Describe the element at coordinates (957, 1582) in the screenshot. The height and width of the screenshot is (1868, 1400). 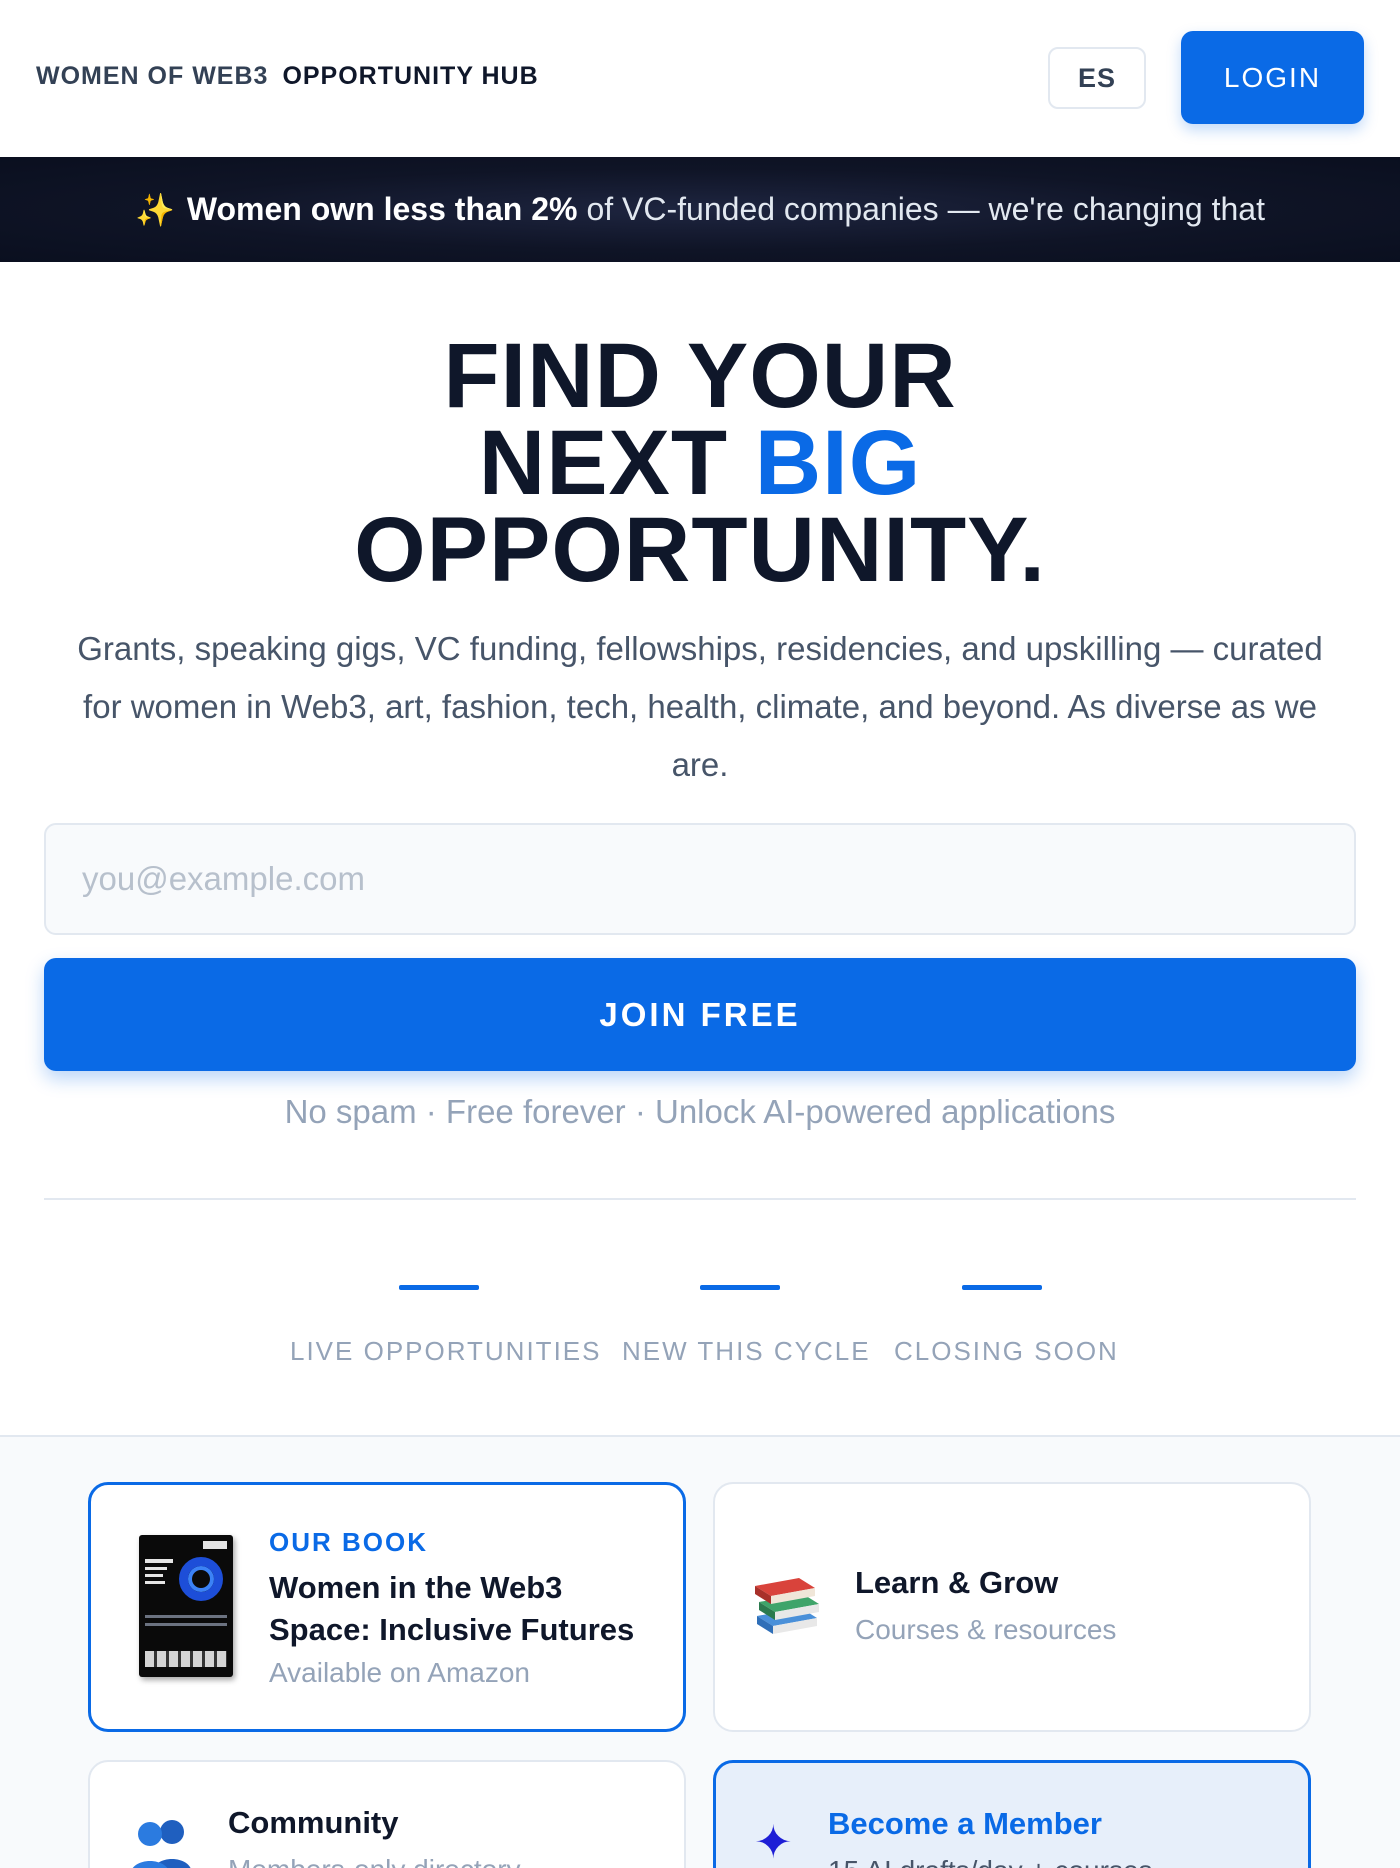
I see `learn-title: Learn & Grow` at that location.